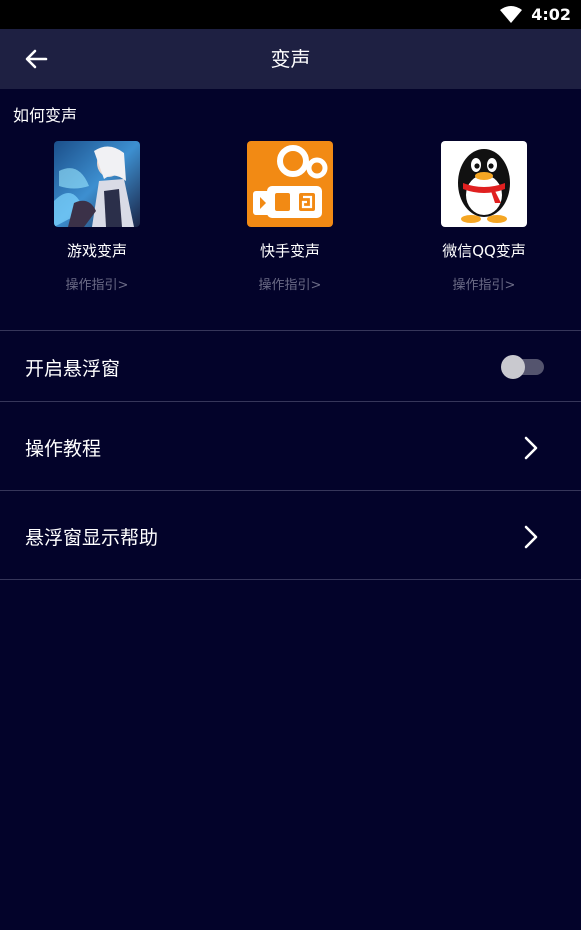  I want to click on wifi-icon, so click(511, 14).